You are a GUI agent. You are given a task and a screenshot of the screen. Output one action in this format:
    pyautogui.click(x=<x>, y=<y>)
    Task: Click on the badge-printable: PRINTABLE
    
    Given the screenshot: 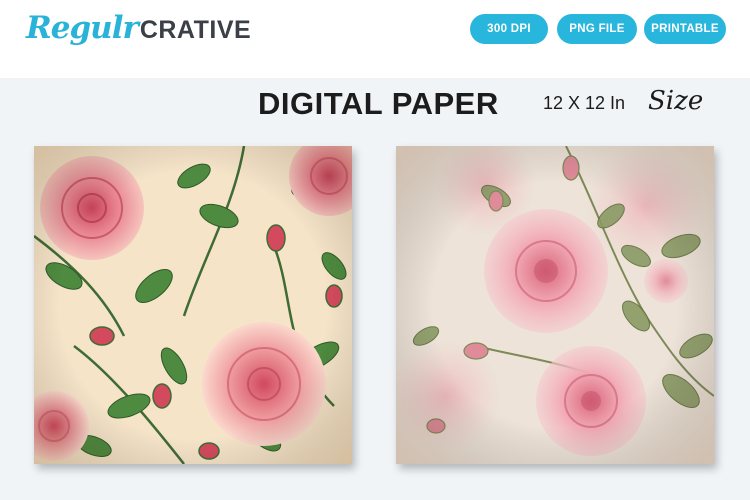 What is the action you would take?
    pyautogui.click(x=685, y=29)
    